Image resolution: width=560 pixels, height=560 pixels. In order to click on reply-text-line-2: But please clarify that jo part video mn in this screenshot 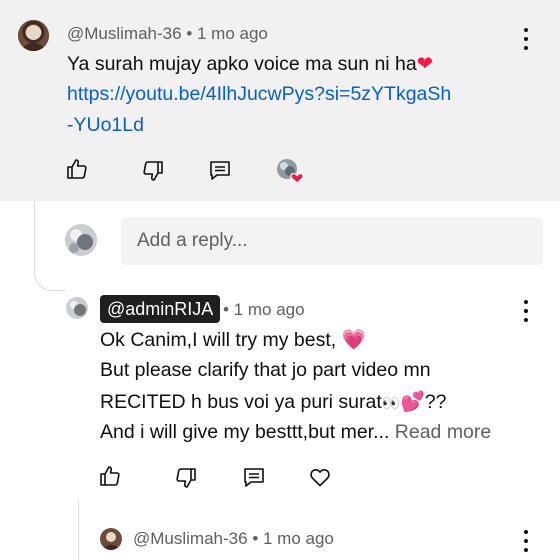, I will do `click(265, 370)`.